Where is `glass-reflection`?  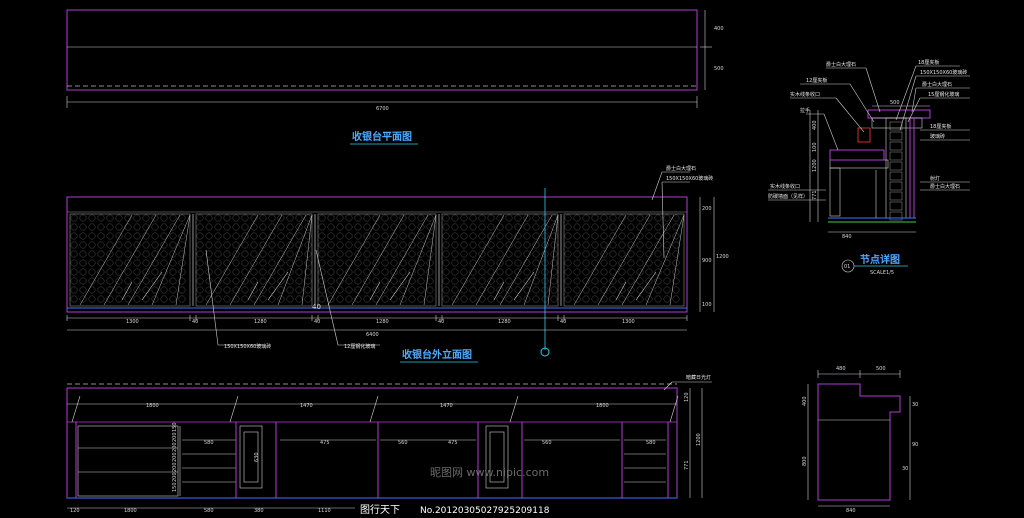 glass-reflection is located at coordinates (600, 260).